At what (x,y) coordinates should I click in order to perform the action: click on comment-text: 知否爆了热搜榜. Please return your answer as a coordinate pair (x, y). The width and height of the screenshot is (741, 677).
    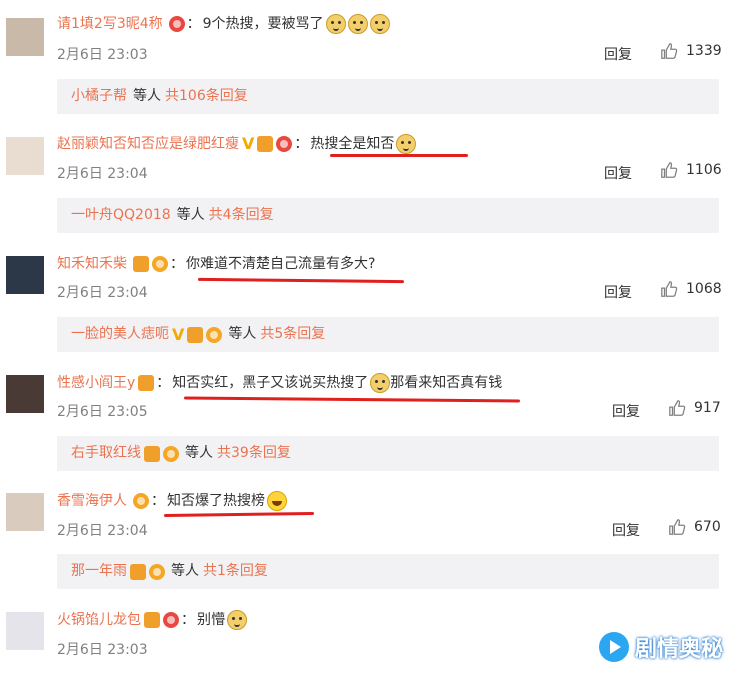
    Looking at the image, I should click on (216, 501).